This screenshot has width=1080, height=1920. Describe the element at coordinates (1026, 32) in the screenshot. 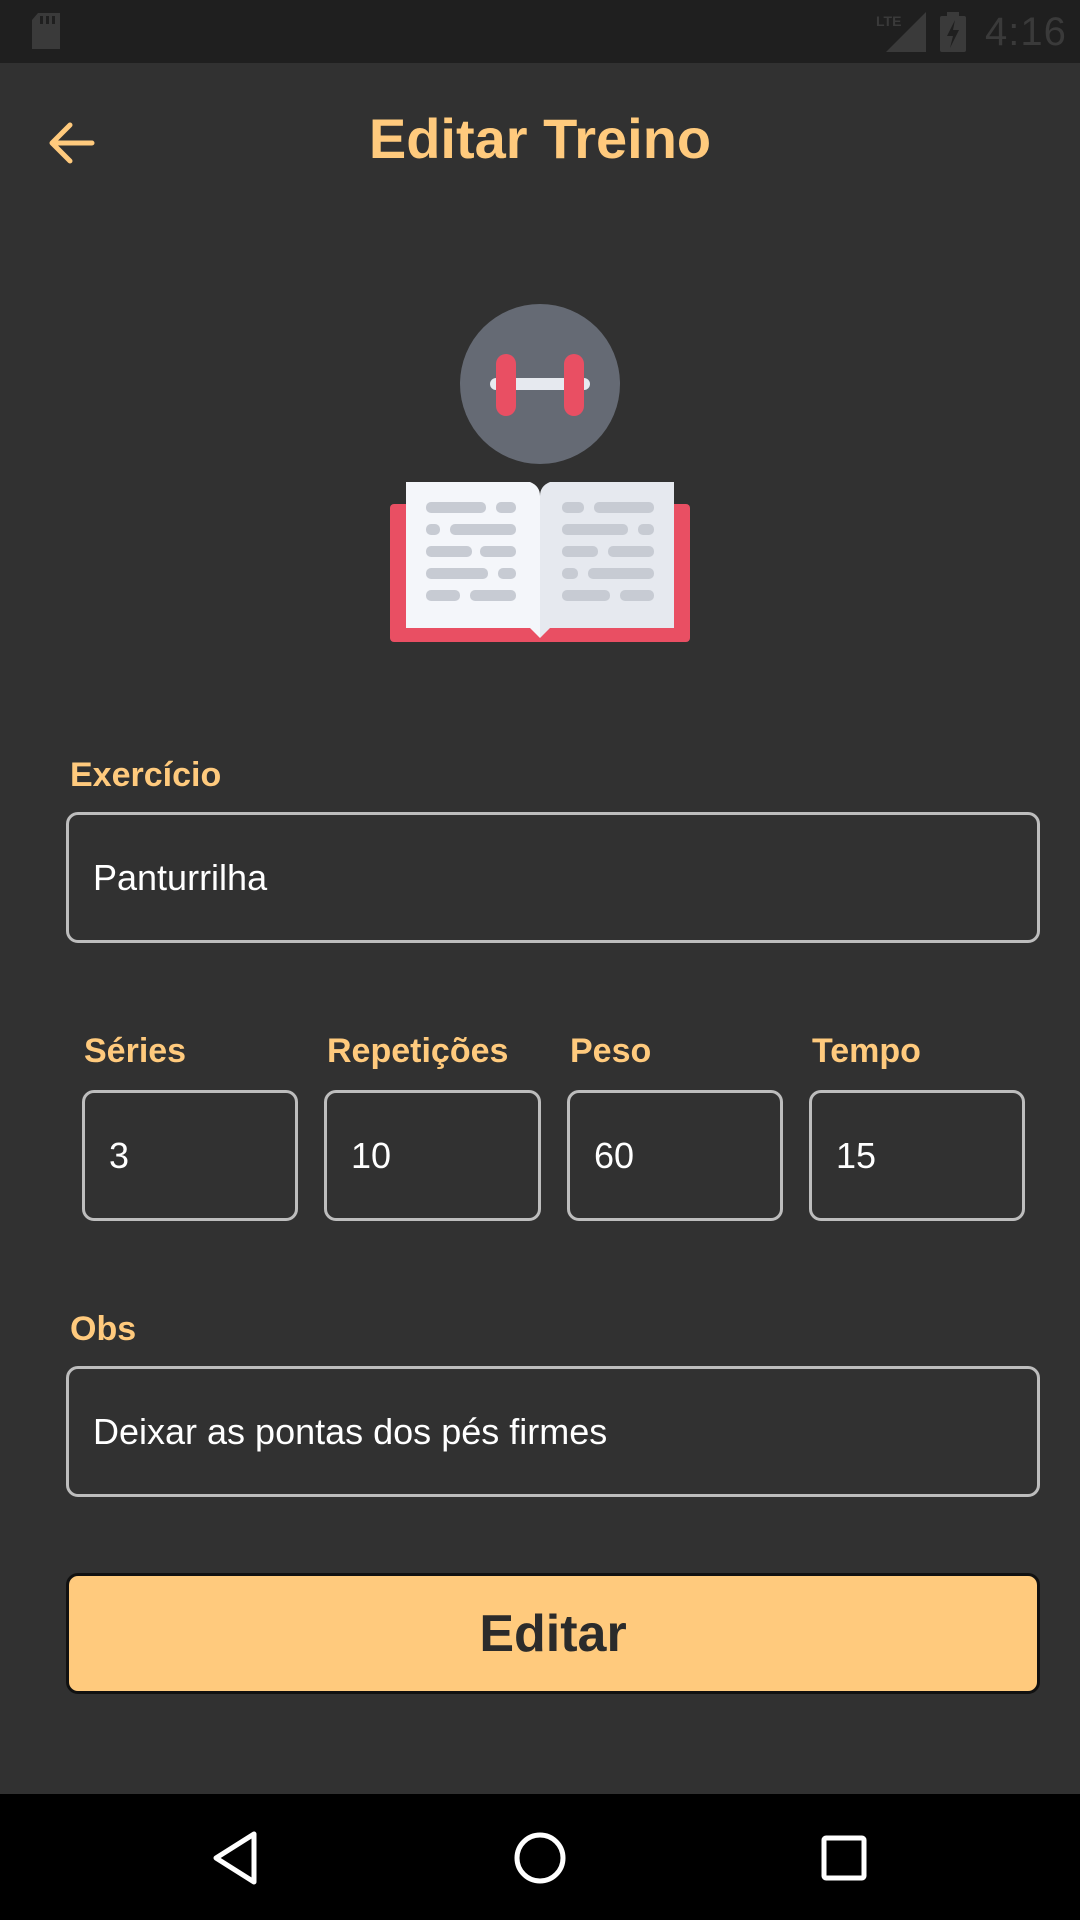

I see `status-time: 4:16` at that location.